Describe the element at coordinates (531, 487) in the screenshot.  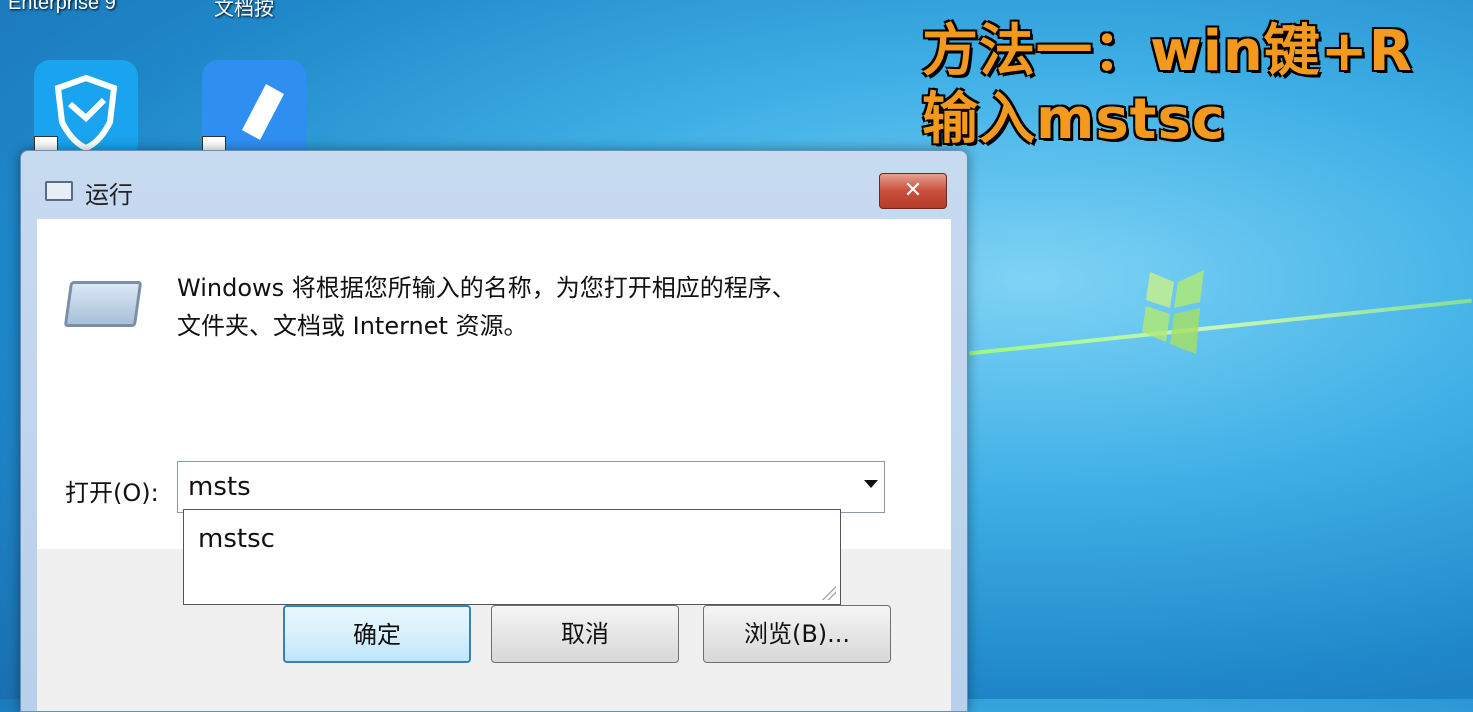
I see `open-combobox: msts` at that location.